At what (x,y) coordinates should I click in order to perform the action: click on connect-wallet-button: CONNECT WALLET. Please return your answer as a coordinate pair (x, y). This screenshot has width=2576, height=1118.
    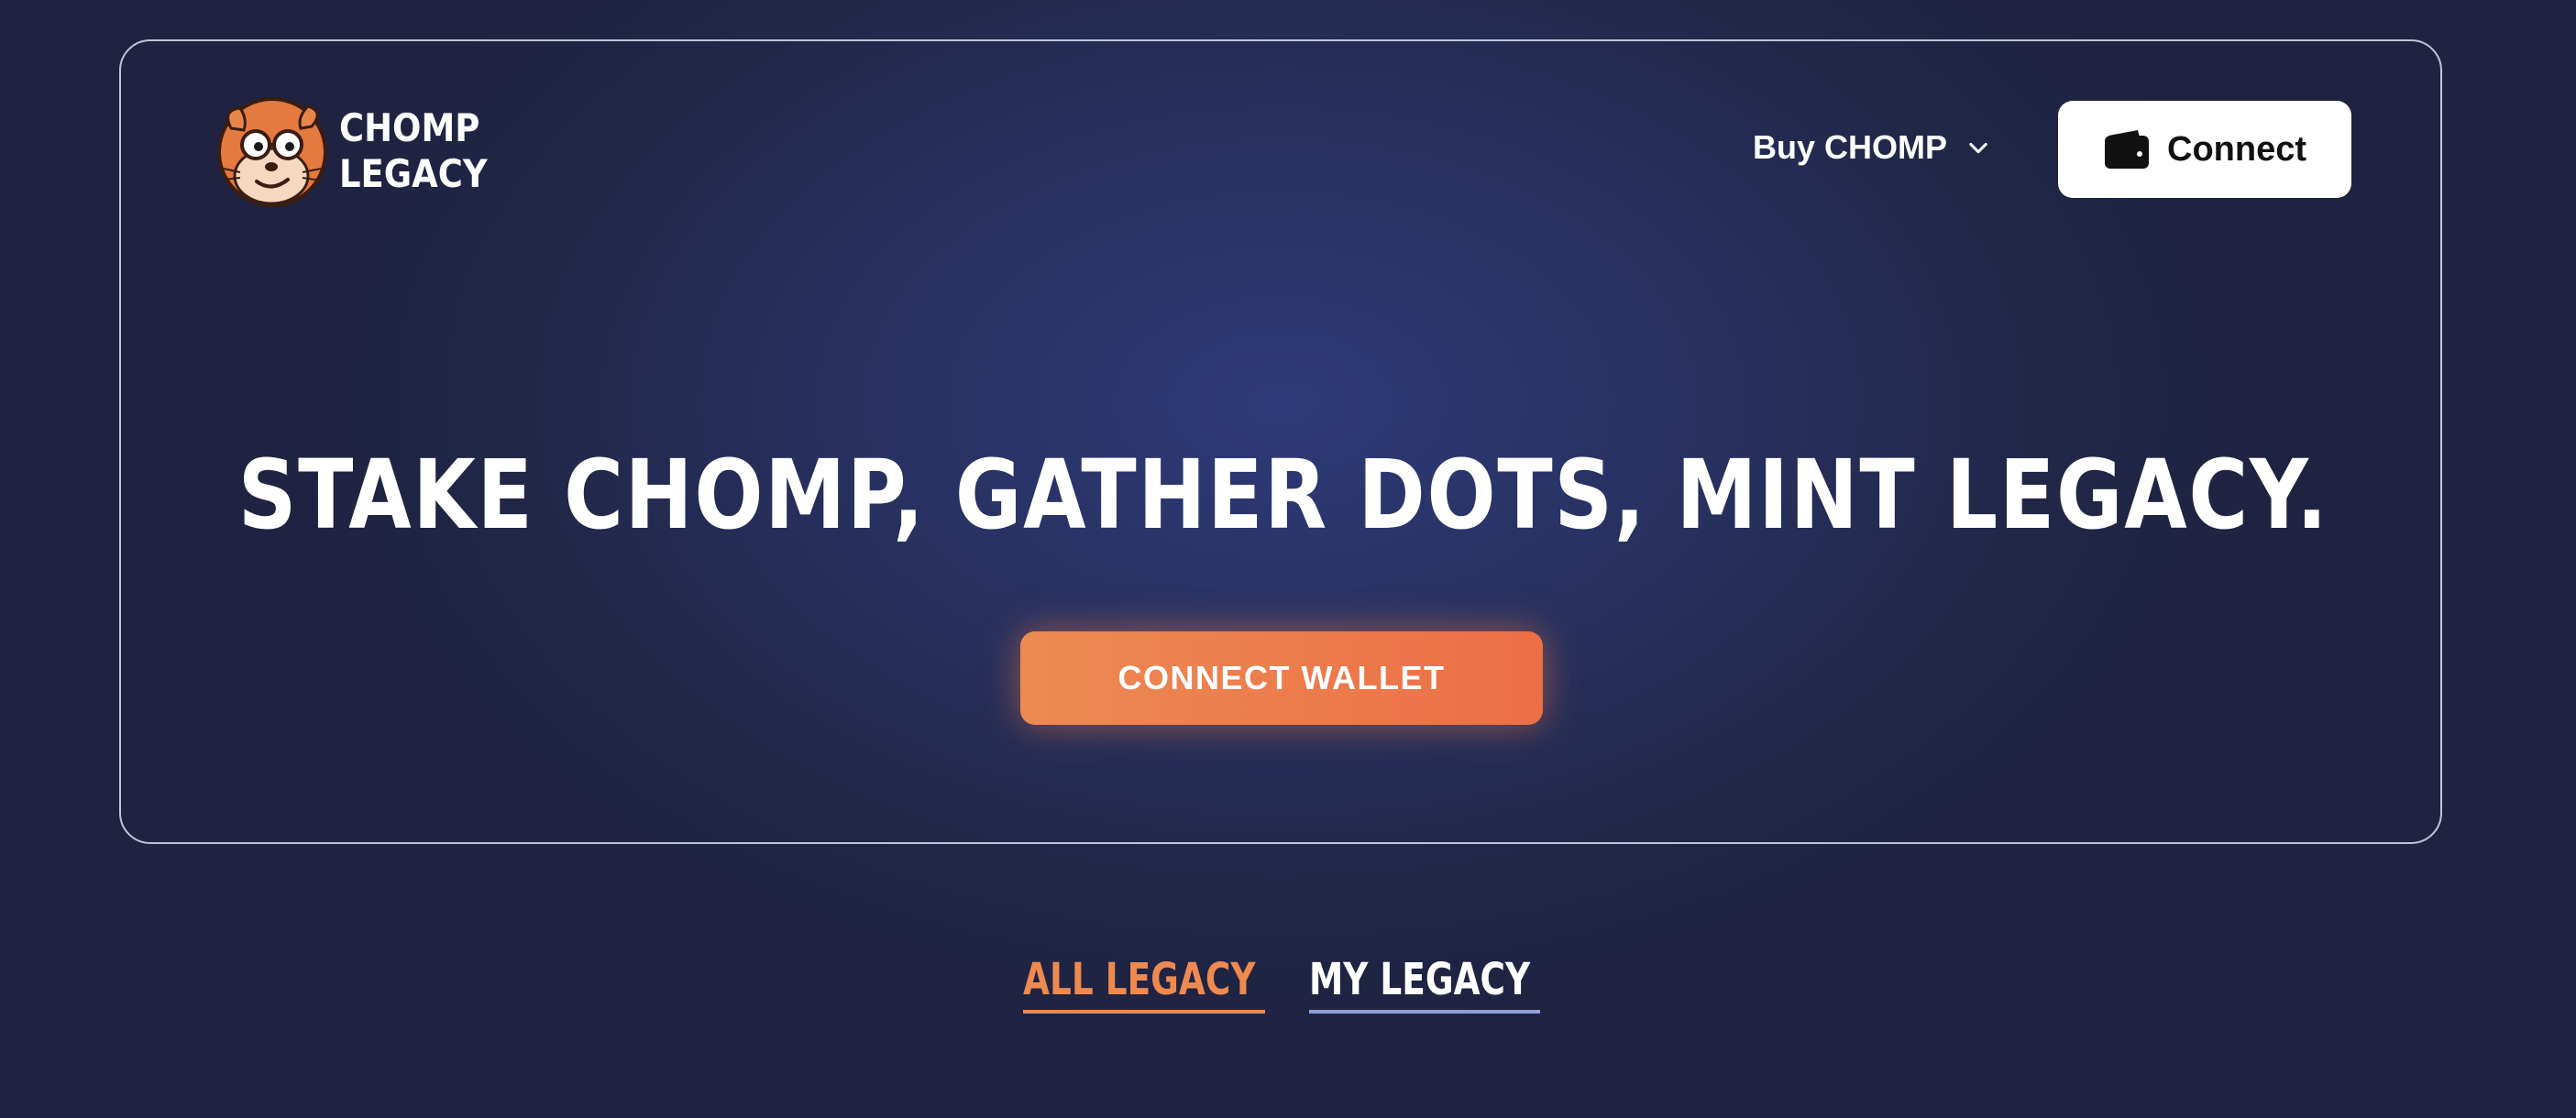
    Looking at the image, I should click on (1281, 678).